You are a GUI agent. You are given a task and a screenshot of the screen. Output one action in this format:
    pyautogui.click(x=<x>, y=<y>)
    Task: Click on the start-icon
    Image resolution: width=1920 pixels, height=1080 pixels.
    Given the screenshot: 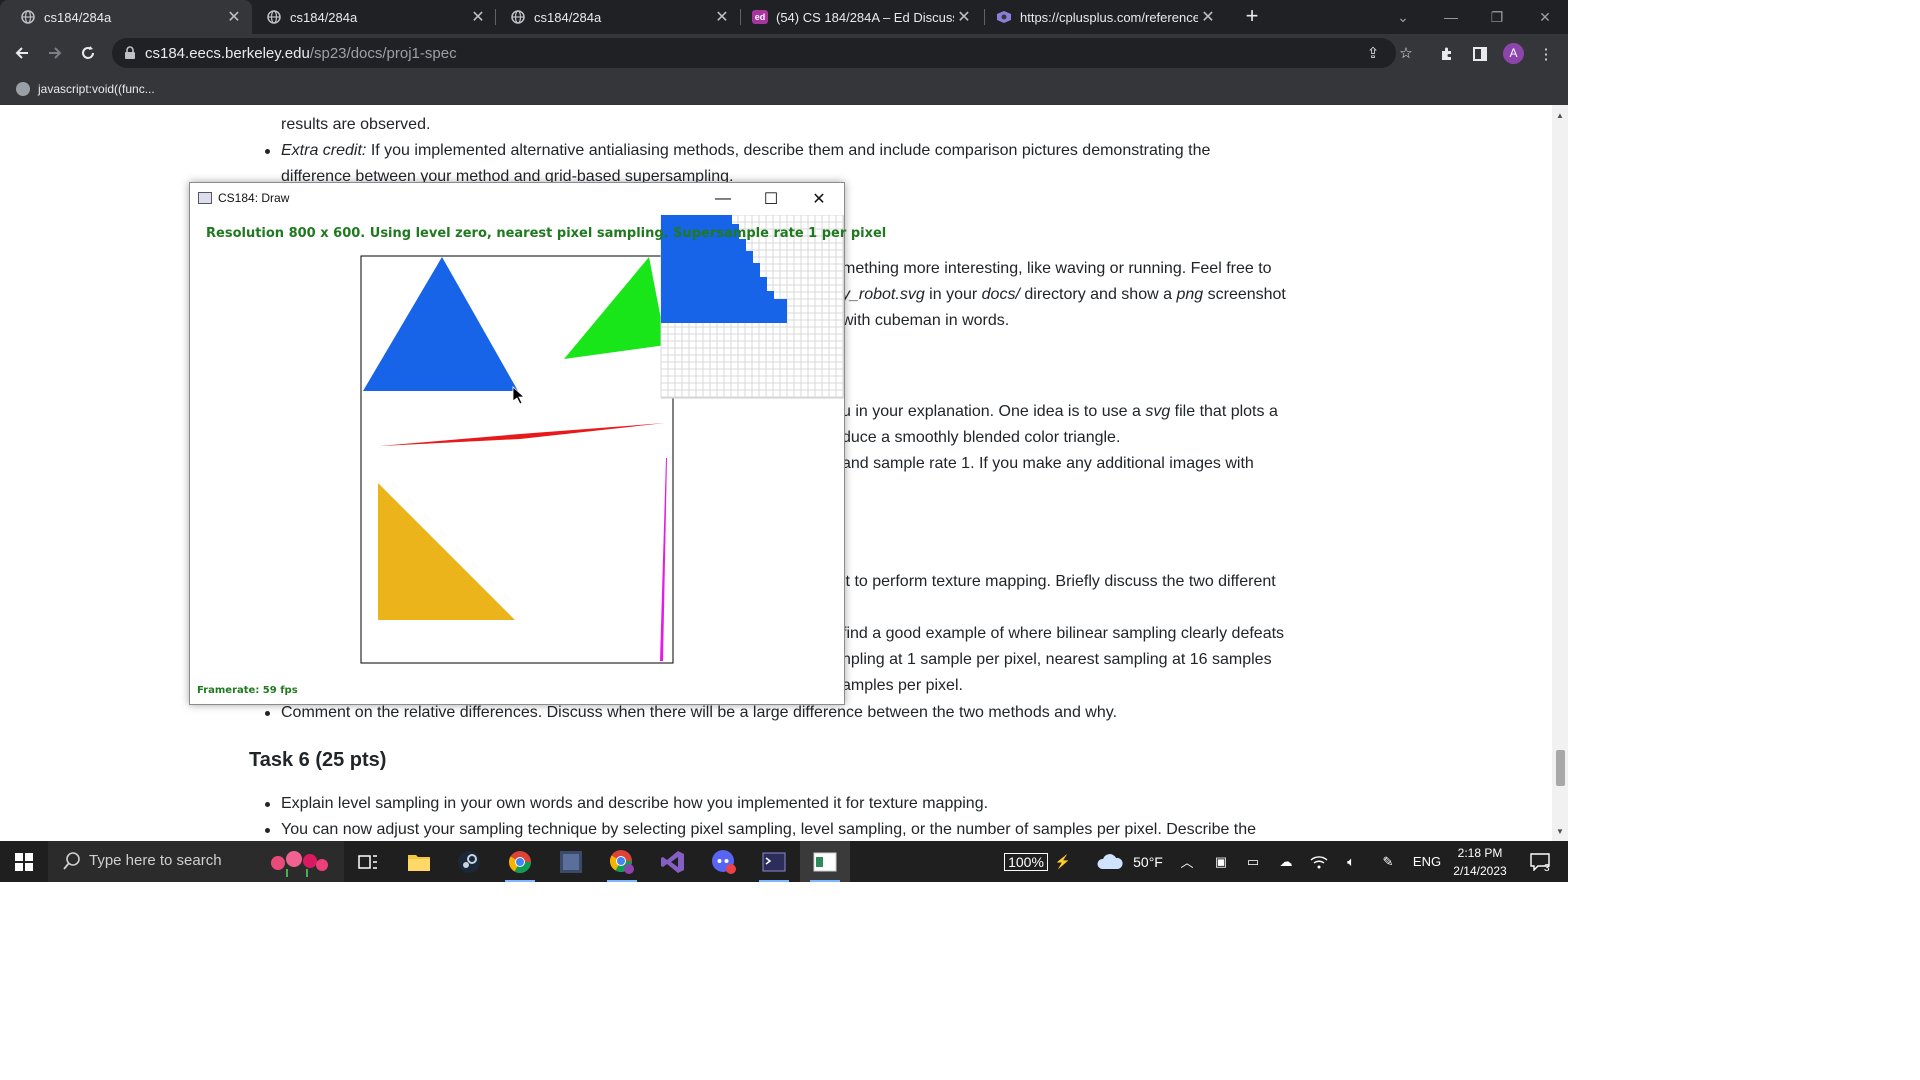 What is the action you would take?
    pyautogui.click(x=24, y=861)
    